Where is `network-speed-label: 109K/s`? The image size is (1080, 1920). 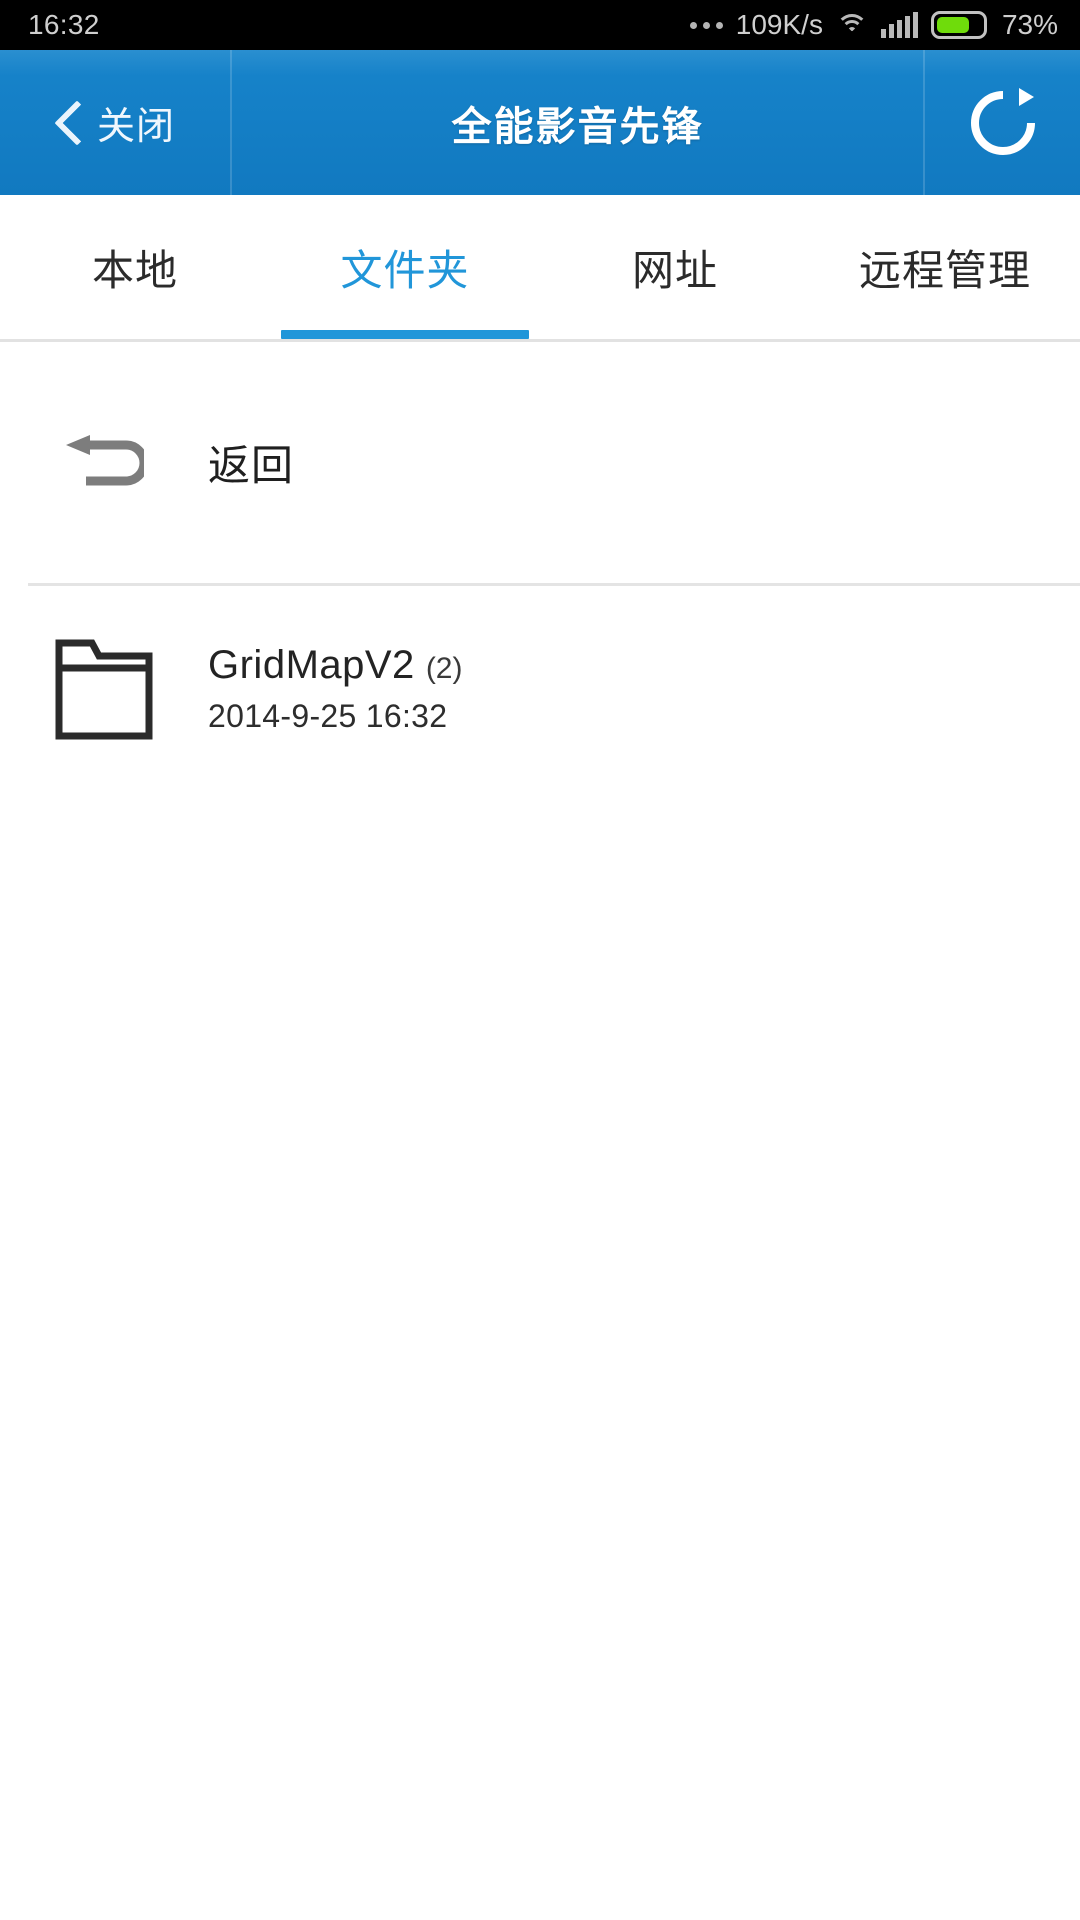
network-speed-label: 109K/s is located at coordinates (779, 24).